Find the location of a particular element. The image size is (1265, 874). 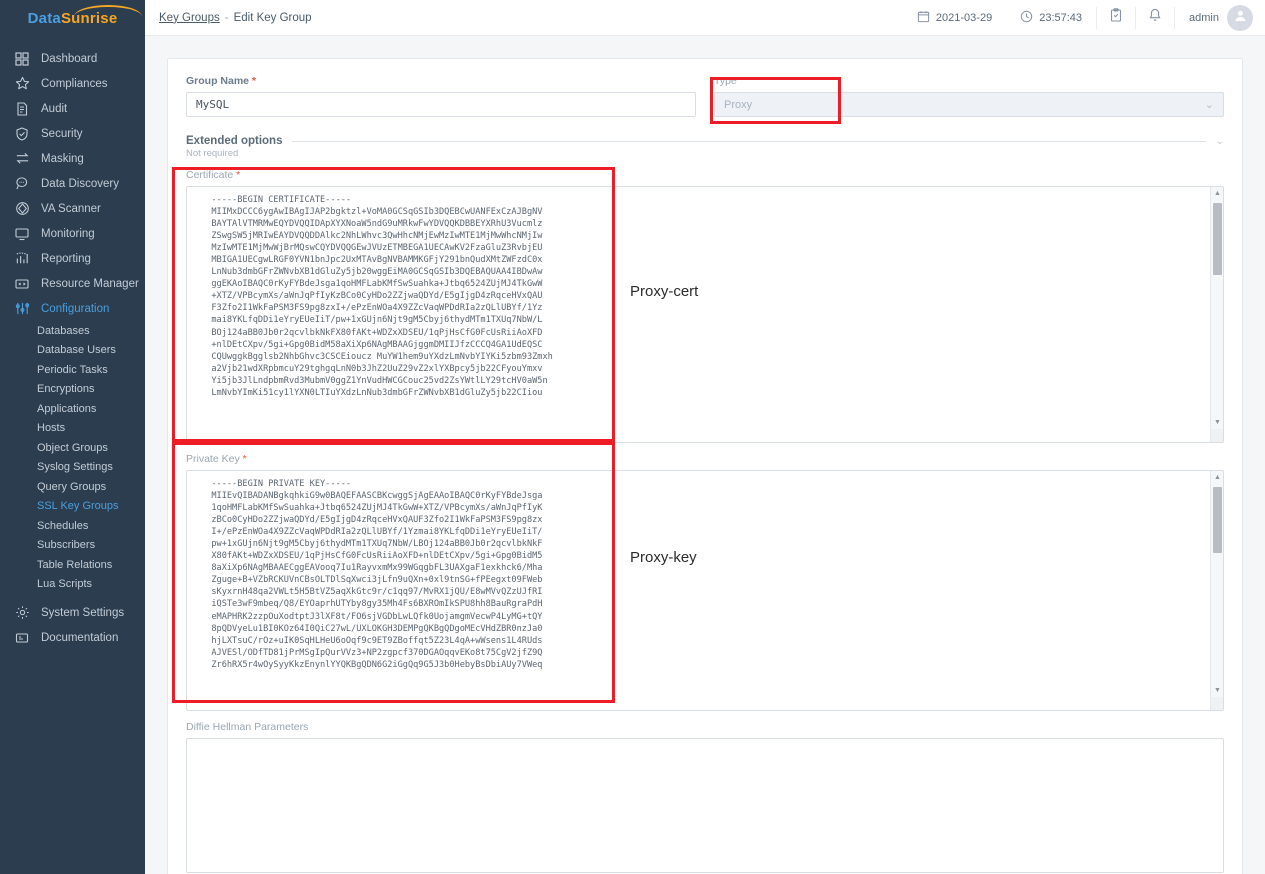

book-icon is located at coordinates (22, 638).